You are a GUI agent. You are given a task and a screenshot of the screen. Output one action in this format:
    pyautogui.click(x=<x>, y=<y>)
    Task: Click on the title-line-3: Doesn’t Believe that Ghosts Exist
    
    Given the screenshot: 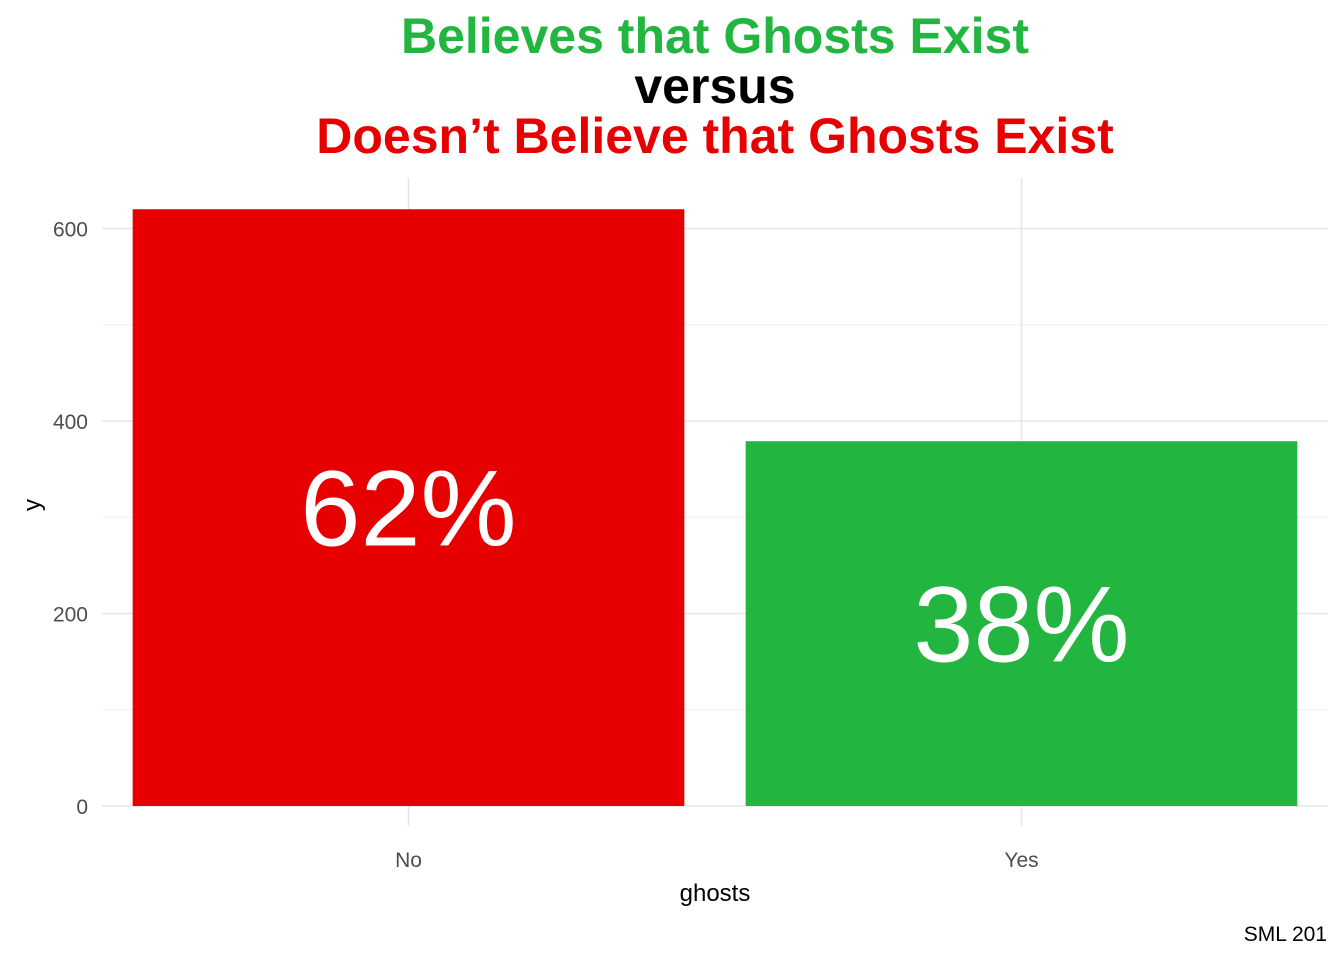 What is the action you would take?
    pyautogui.click(x=715, y=136)
    